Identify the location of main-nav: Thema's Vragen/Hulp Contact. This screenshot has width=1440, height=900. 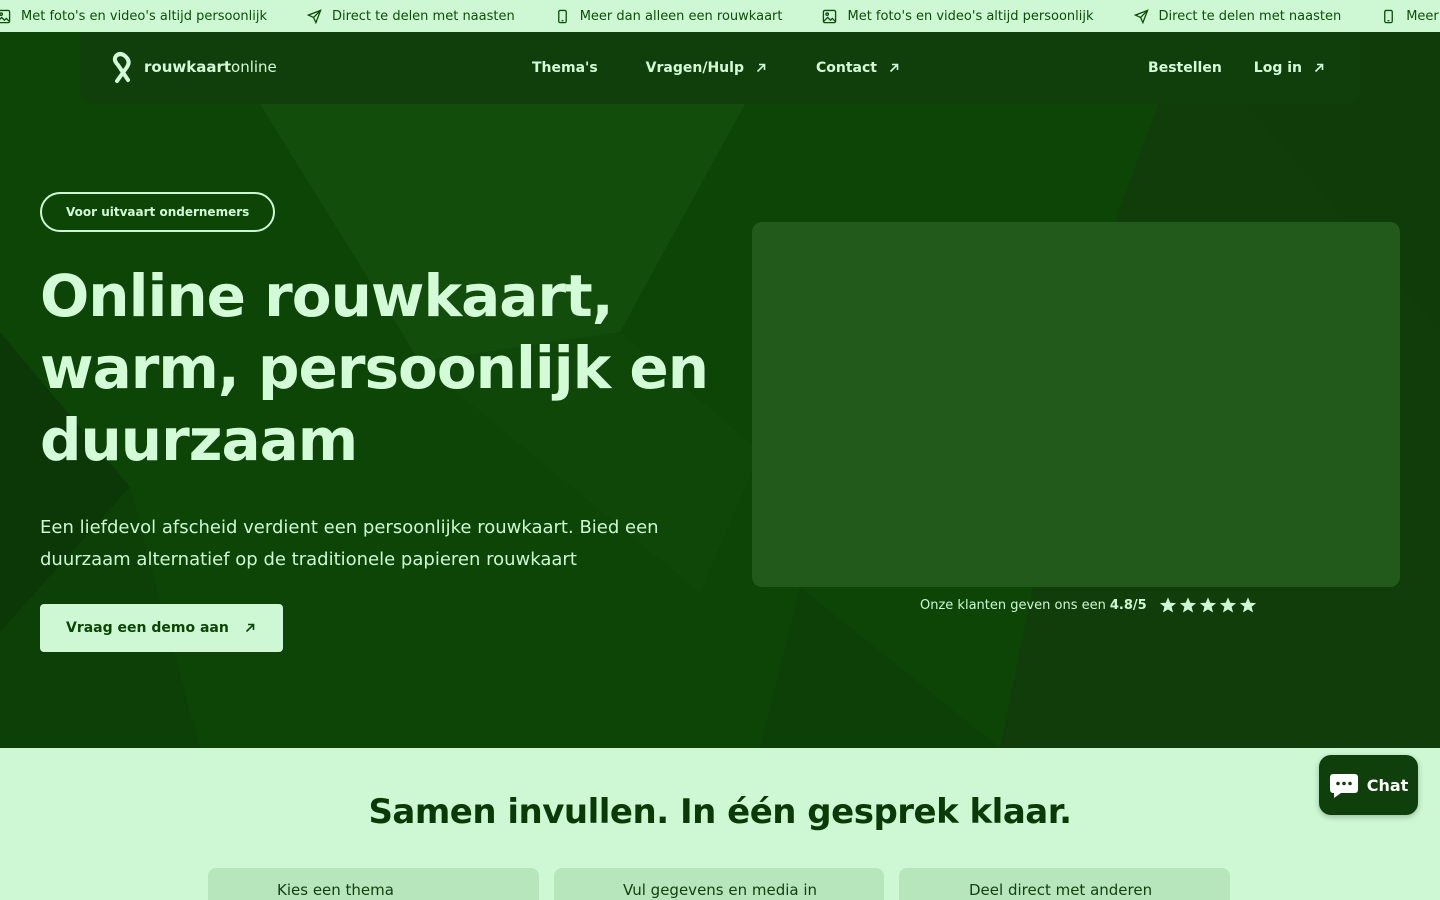
(740, 68).